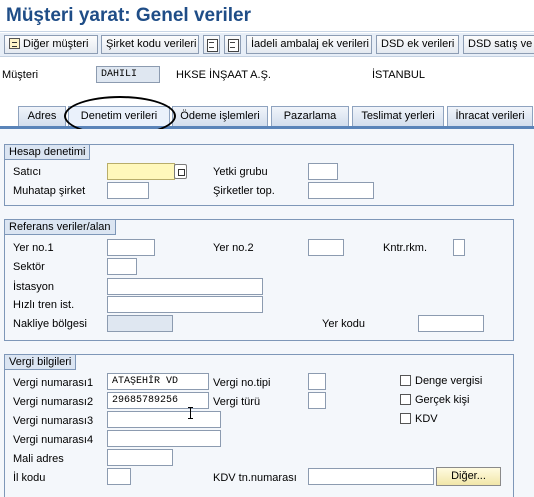 Image resolution: width=534 pixels, height=497 pixels. Describe the element at coordinates (498, 44) in the screenshot. I see `dsd-sales-button: DSD satış ve` at that location.